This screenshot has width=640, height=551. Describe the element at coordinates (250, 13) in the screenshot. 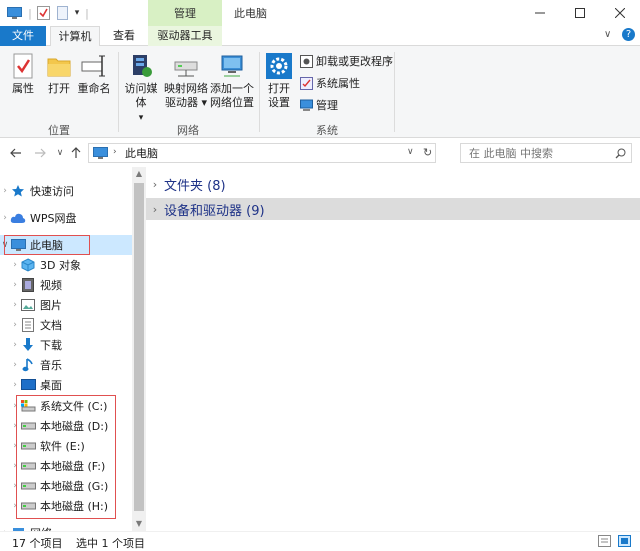

I see `window-title: 此电脑` at that location.